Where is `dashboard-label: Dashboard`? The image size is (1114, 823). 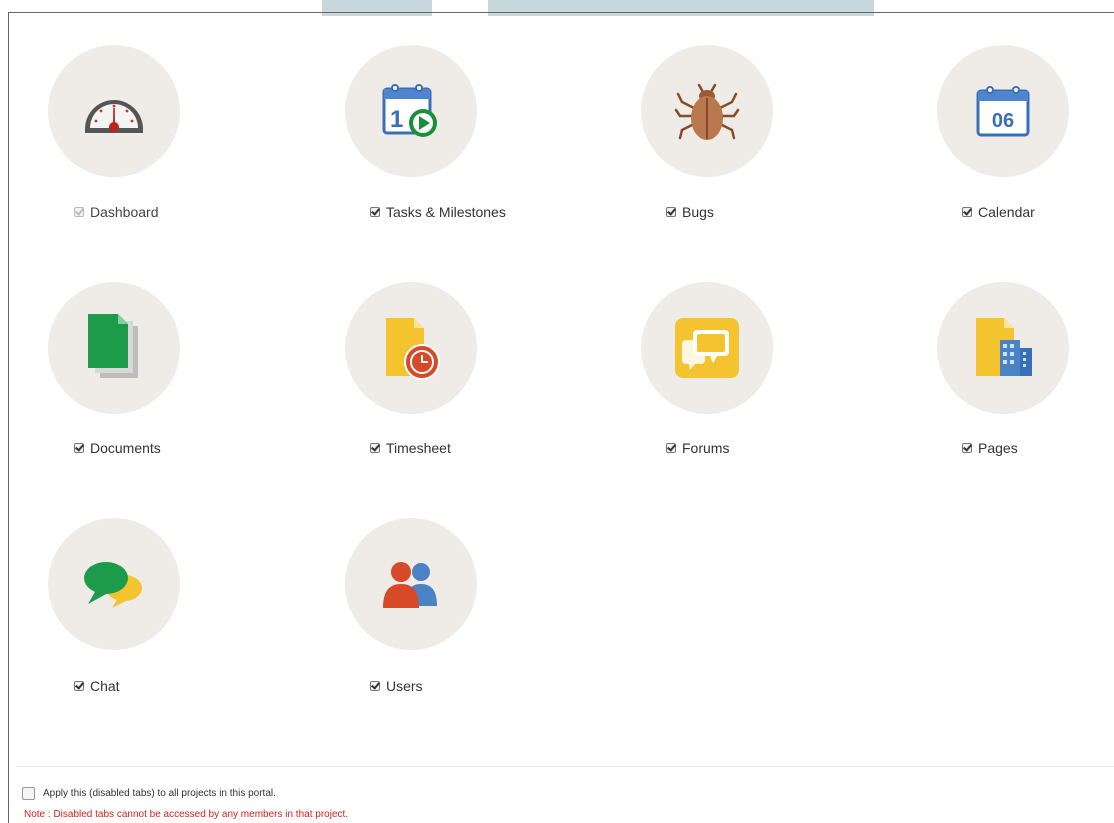
dashboard-label: Dashboard is located at coordinates (124, 212).